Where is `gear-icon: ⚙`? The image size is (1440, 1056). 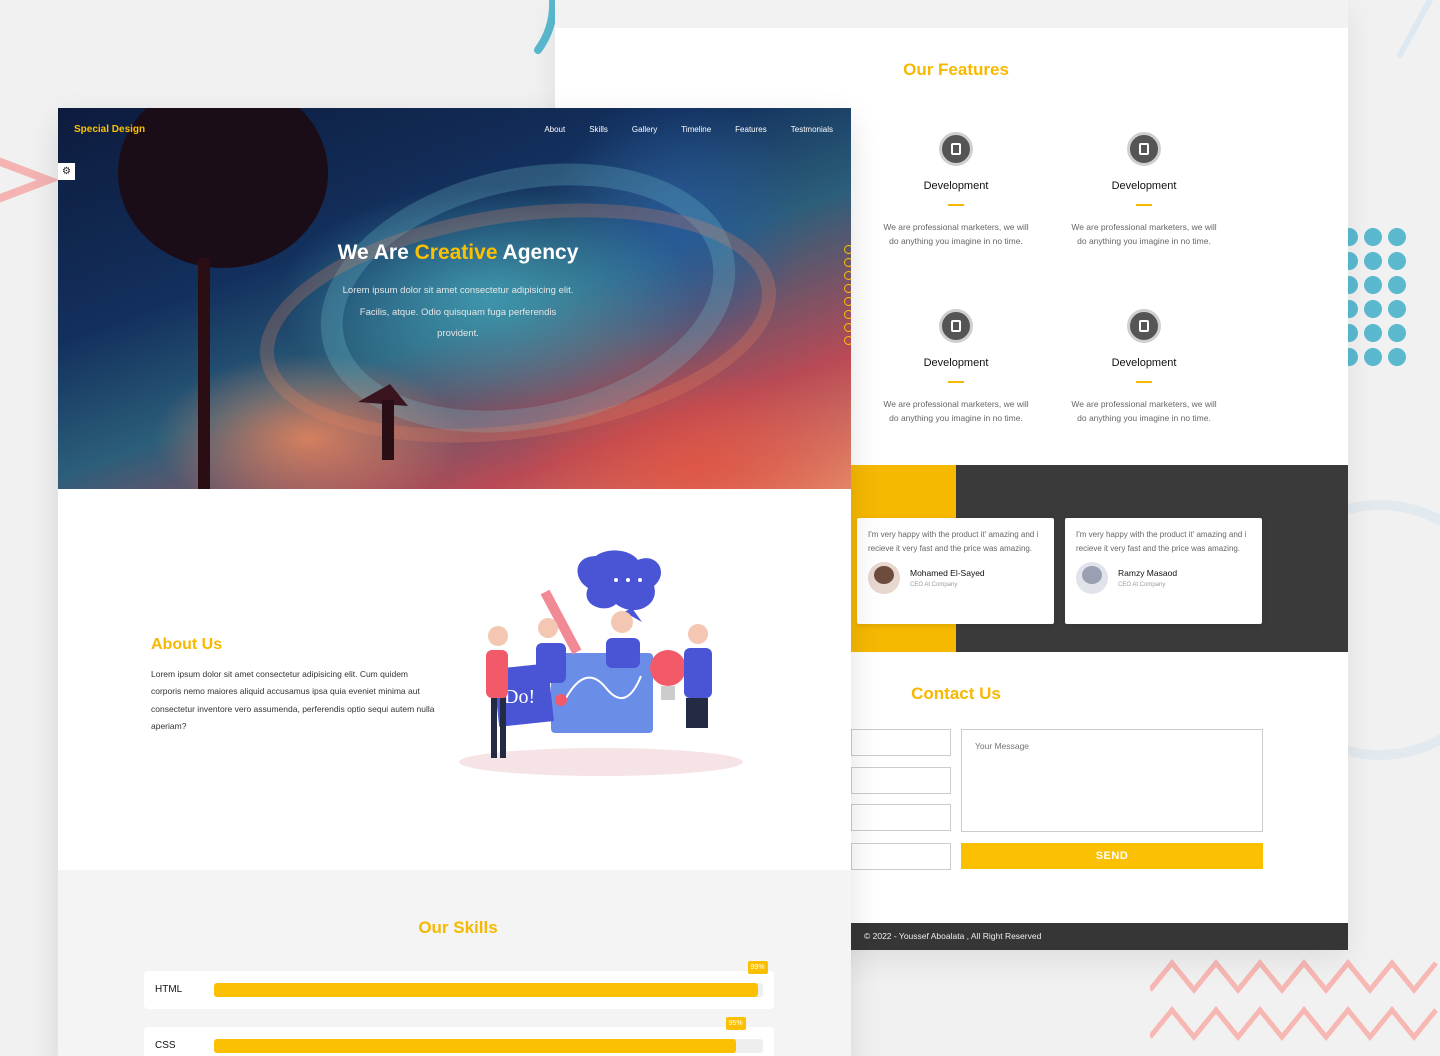
gear-icon: ⚙ is located at coordinates (66, 171).